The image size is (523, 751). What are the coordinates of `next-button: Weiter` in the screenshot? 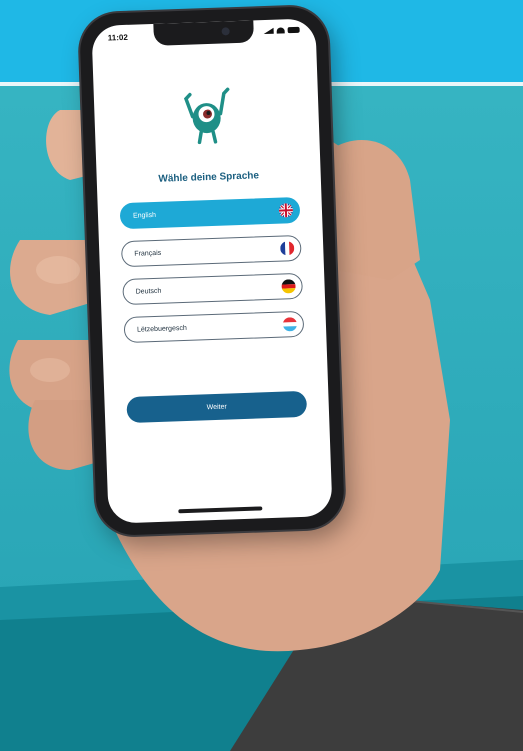 It's located at (217, 407).